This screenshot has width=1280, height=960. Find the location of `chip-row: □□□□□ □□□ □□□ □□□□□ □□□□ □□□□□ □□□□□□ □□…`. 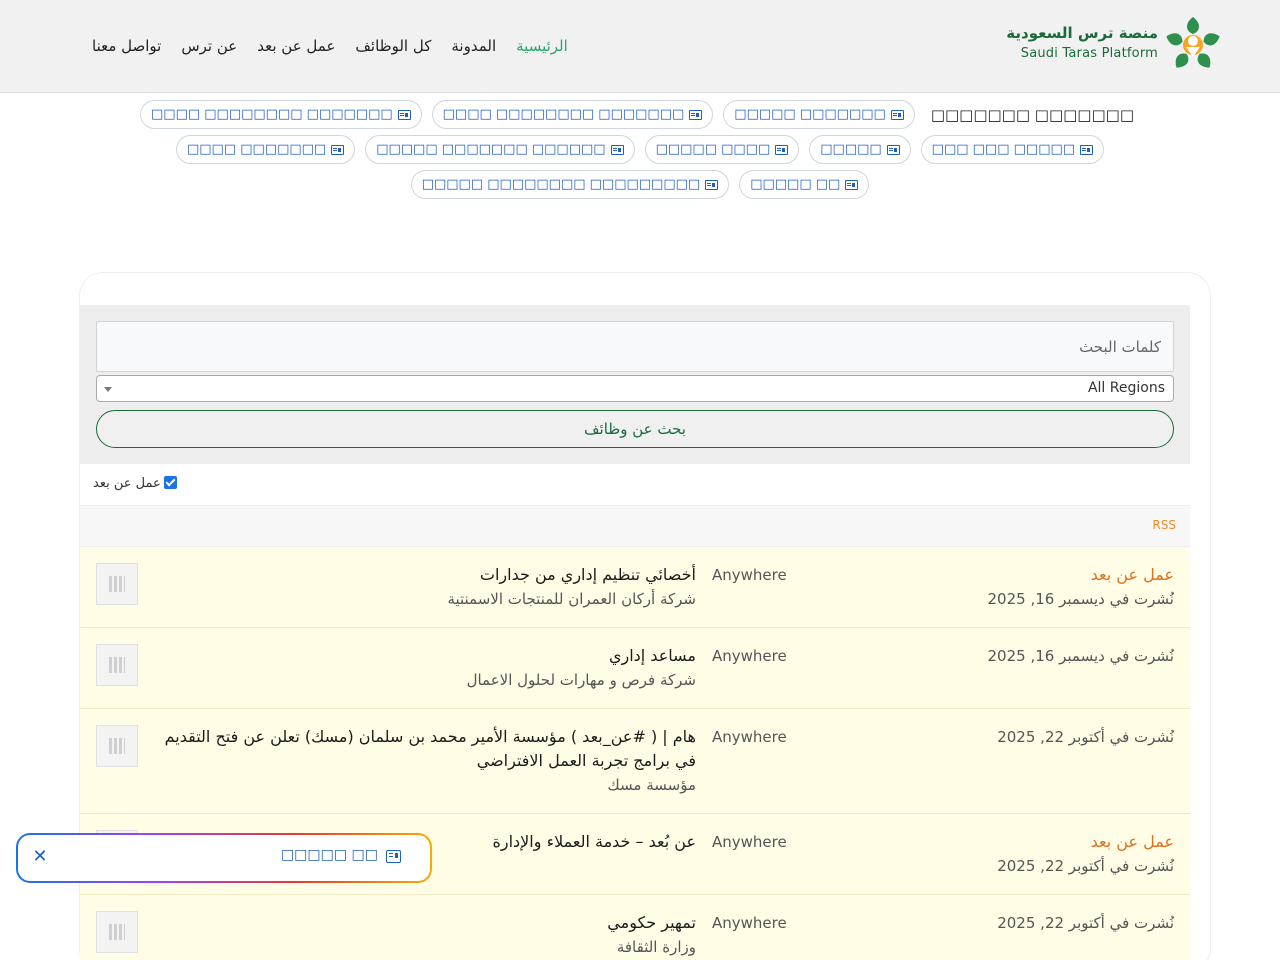

chip-row: □□□□□ □□□ □□□ □□□□□ □□□□ □□□□□ □□□□□□ □□… is located at coordinates (640, 150).